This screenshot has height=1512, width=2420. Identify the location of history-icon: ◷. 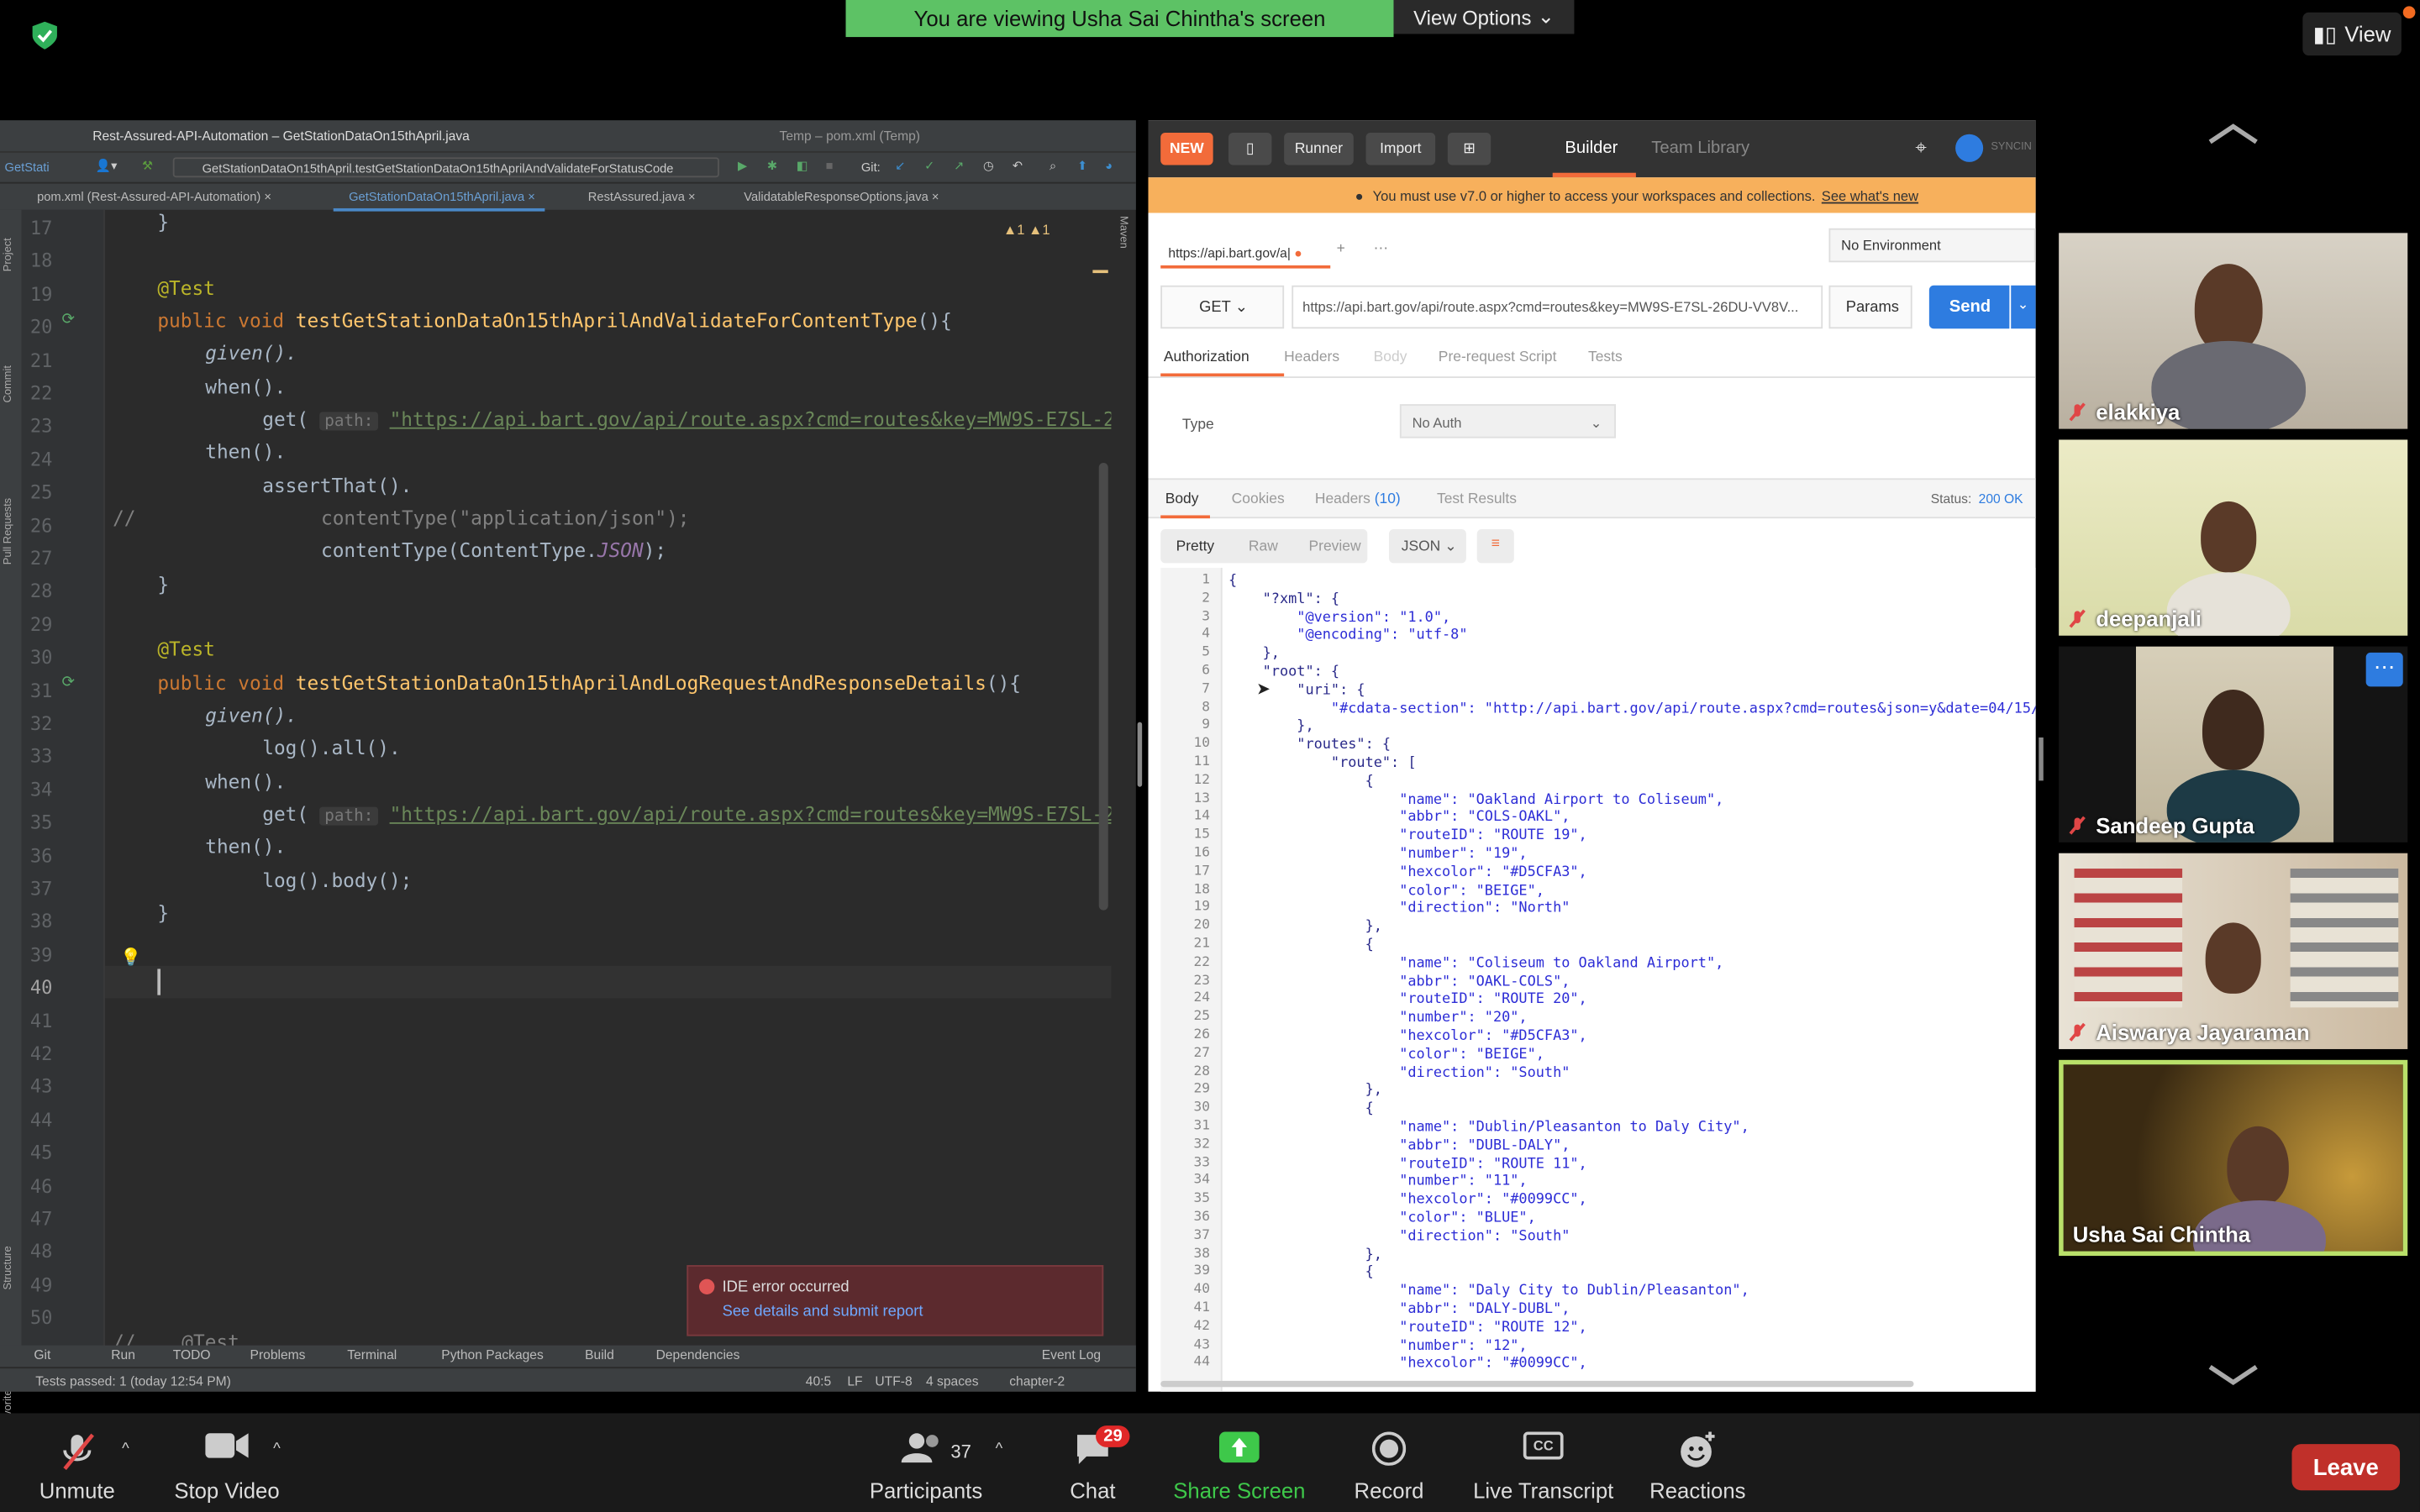
(989, 166).